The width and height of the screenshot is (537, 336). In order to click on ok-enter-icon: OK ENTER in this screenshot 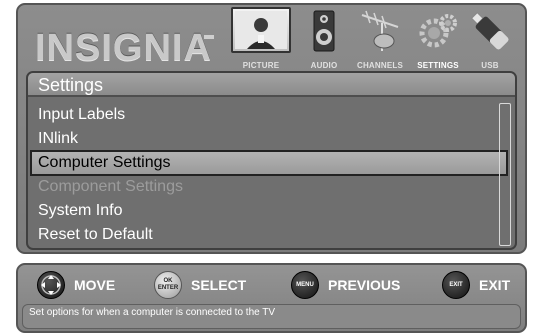, I will do `click(168, 285)`.